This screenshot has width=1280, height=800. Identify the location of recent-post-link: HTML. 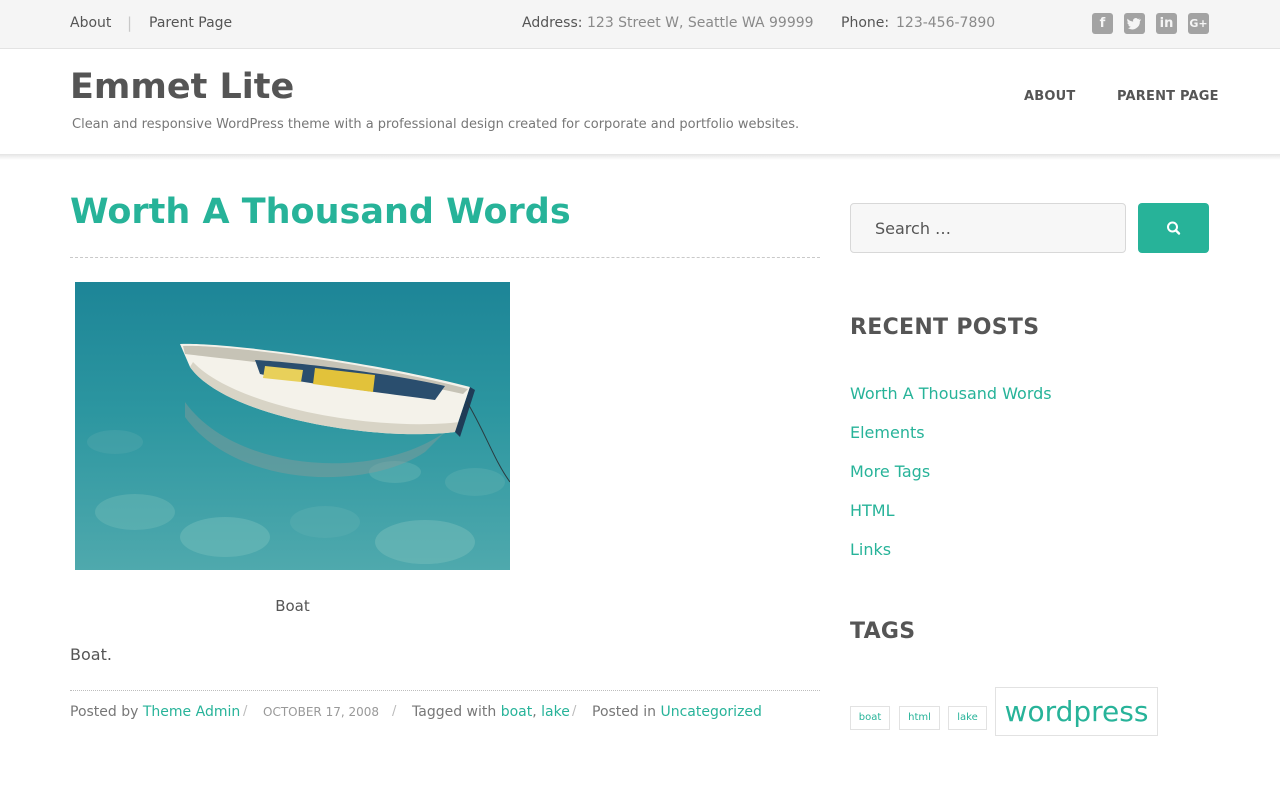
(872, 510).